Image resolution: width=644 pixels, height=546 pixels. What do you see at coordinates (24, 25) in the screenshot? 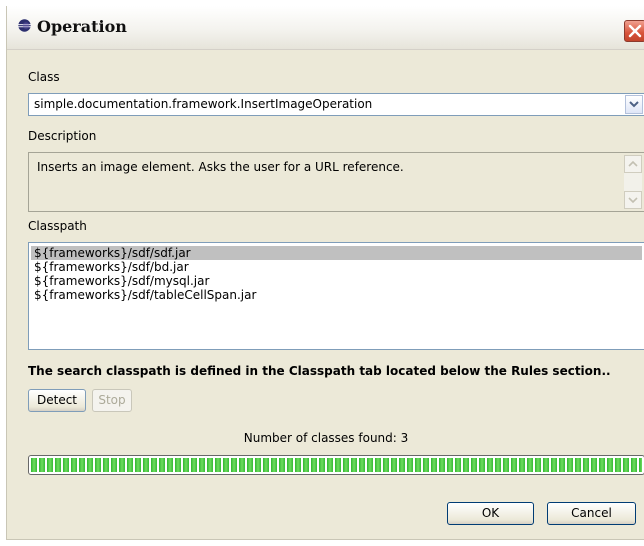
I see `eclipse-icon` at bounding box center [24, 25].